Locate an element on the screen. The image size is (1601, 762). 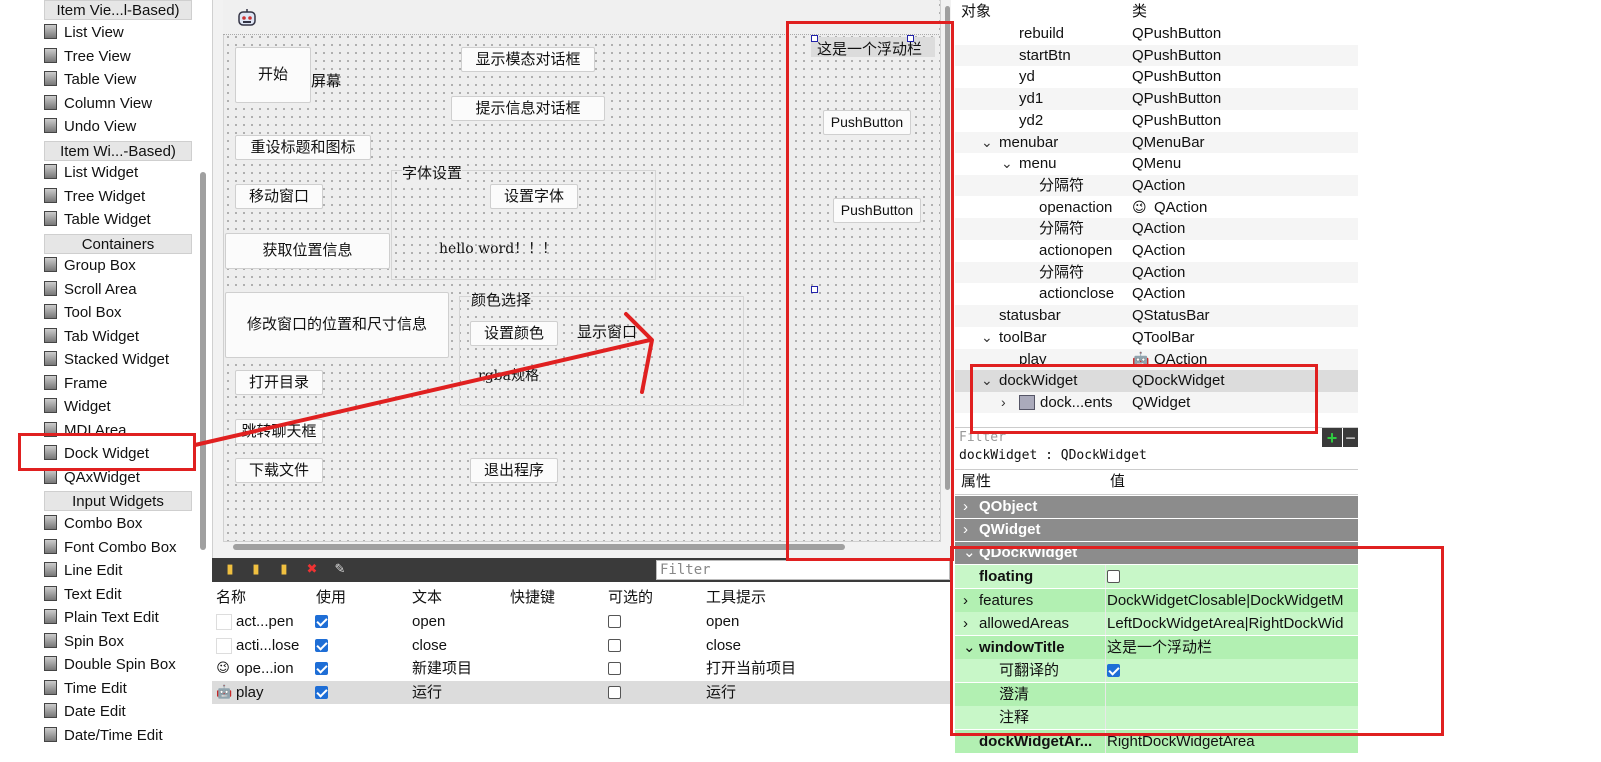
widget-item: List View is located at coordinates (119, 33).